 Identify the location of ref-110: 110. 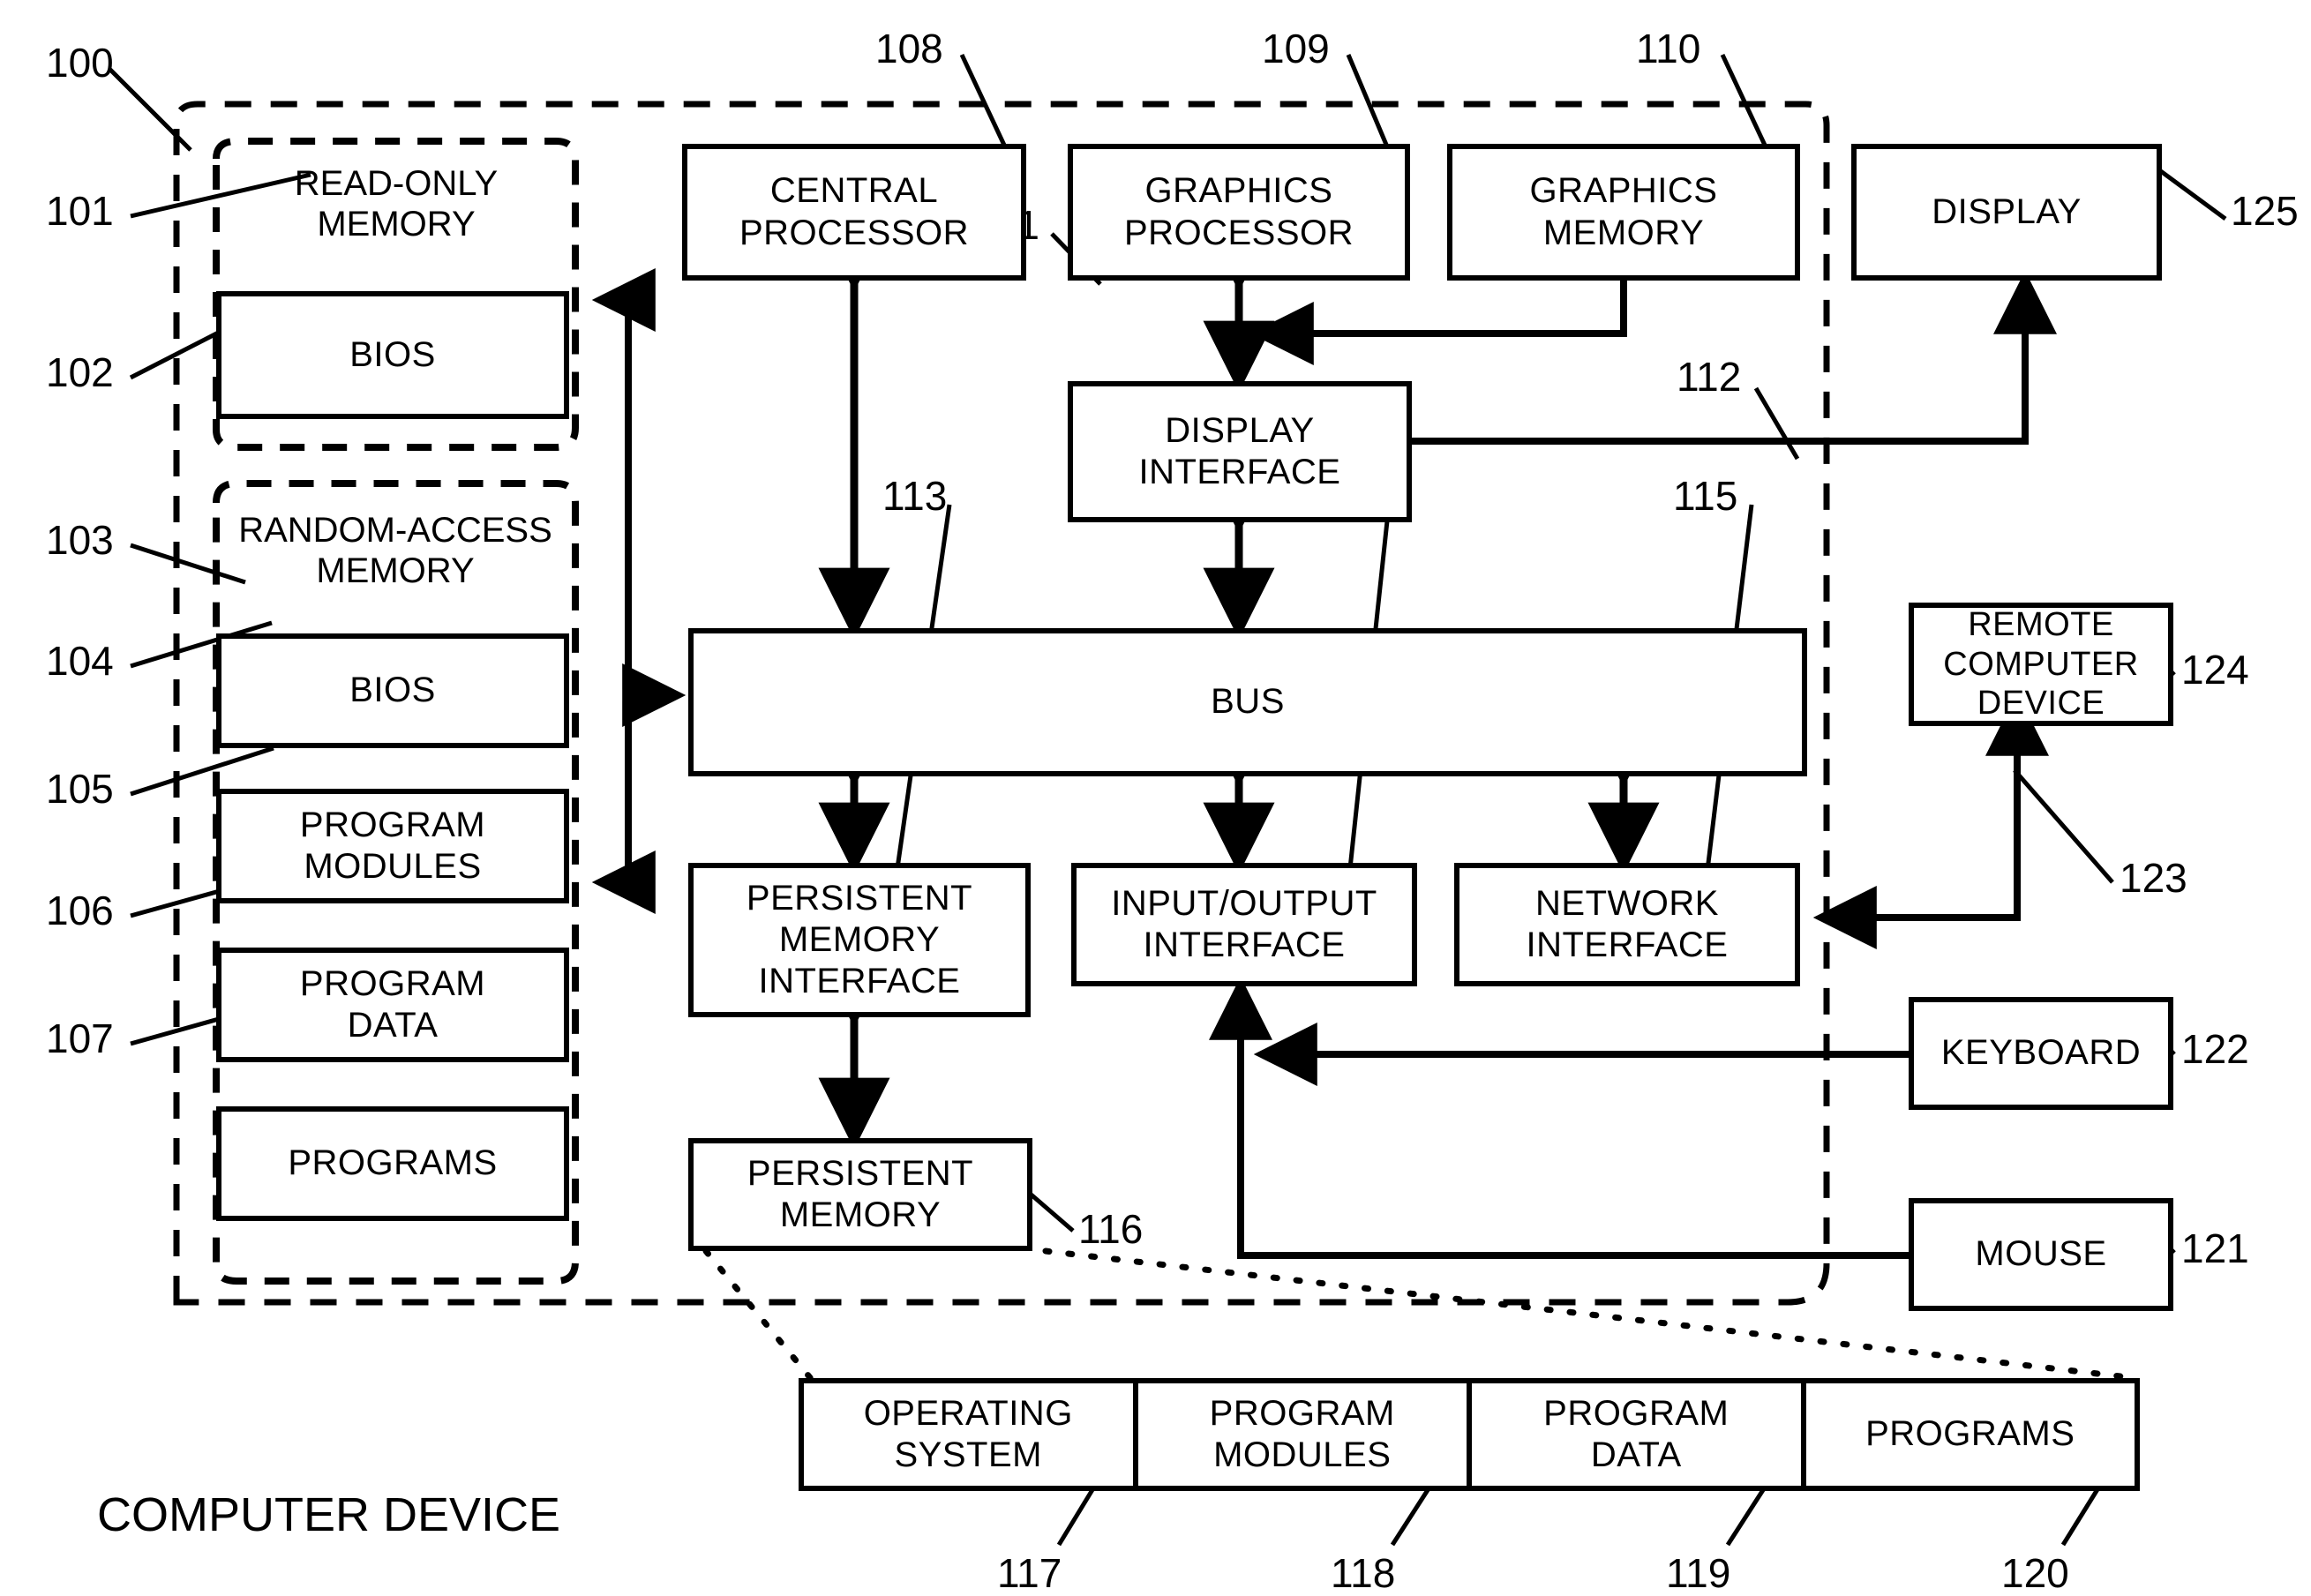
(1668, 48).